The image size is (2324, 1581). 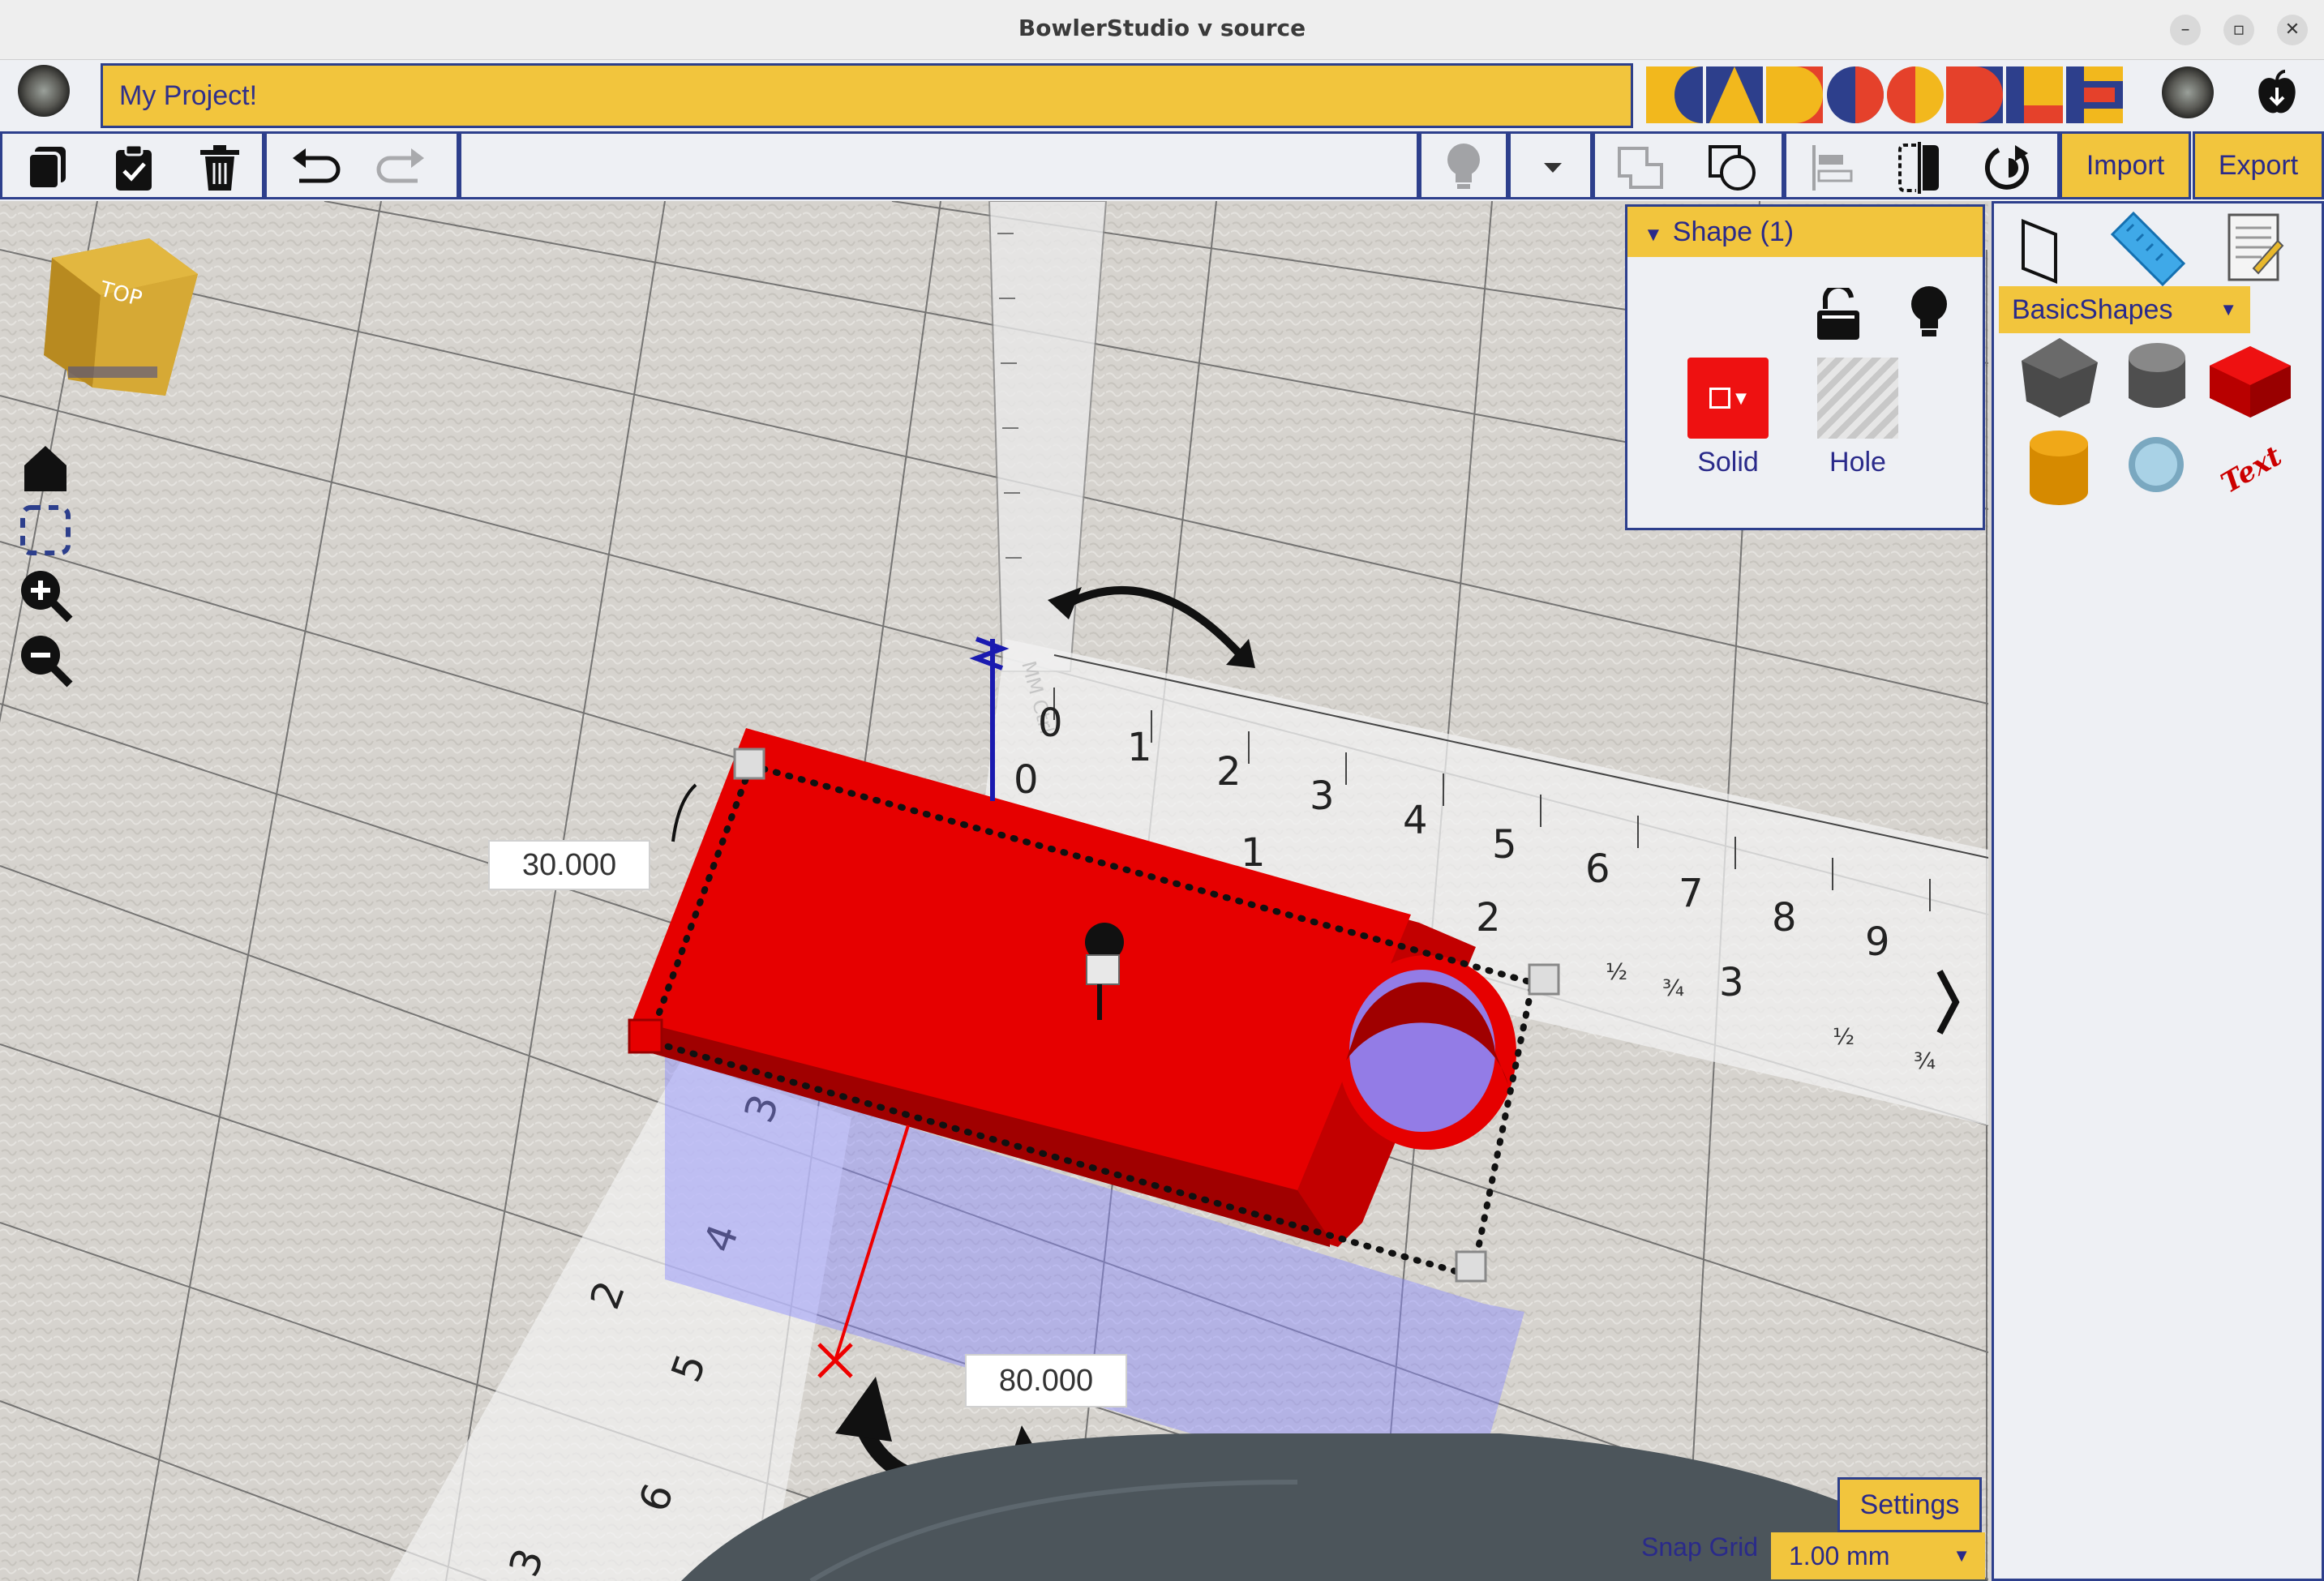 What do you see at coordinates (2238, 30) in the screenshot?
I see `maximize-button: ▫` at bounding box center [2238, 30].